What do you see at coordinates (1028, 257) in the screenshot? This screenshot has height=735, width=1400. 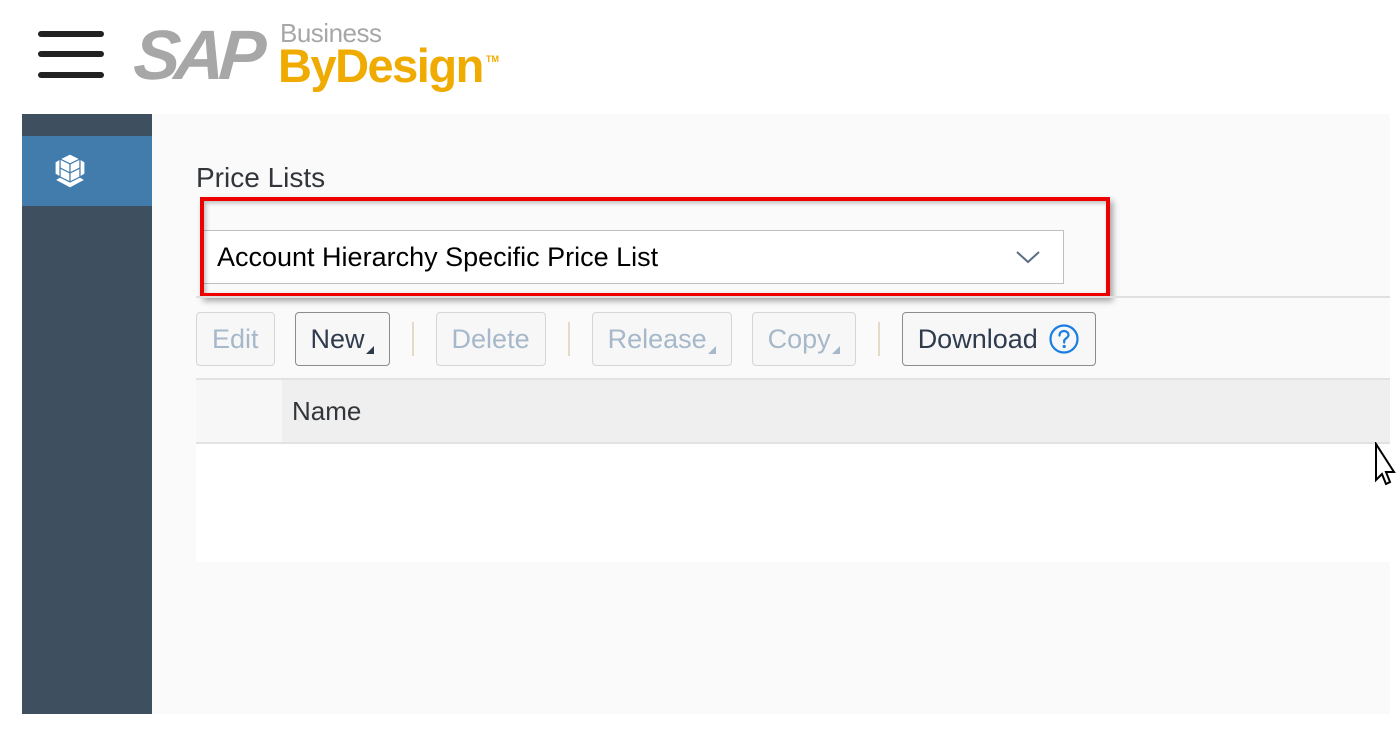 I see `chevron-down-icon` at bounding box center [1028, 257].